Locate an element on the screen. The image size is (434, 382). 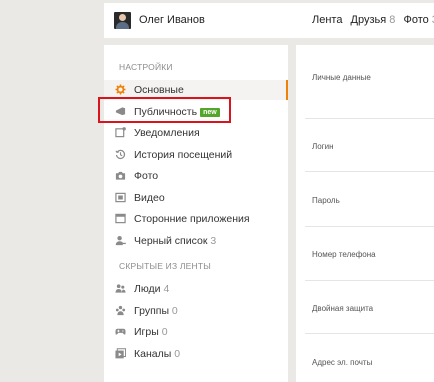
sidebar-item-label: Фото is located at coordinates (146, 176).